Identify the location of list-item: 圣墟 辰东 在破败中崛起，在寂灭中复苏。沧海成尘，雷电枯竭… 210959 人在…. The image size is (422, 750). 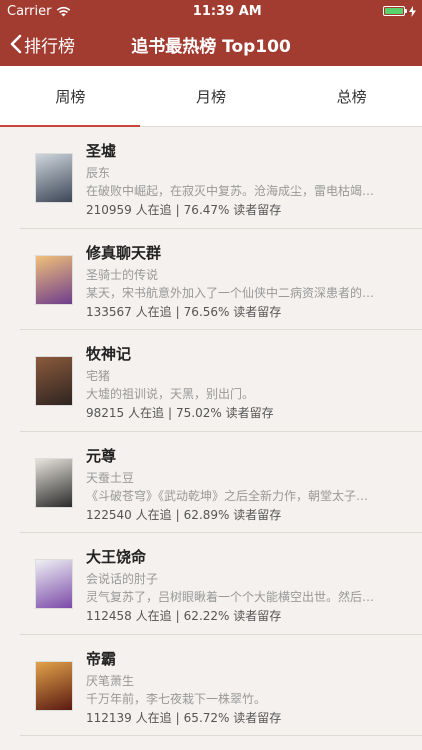
(221, 178).